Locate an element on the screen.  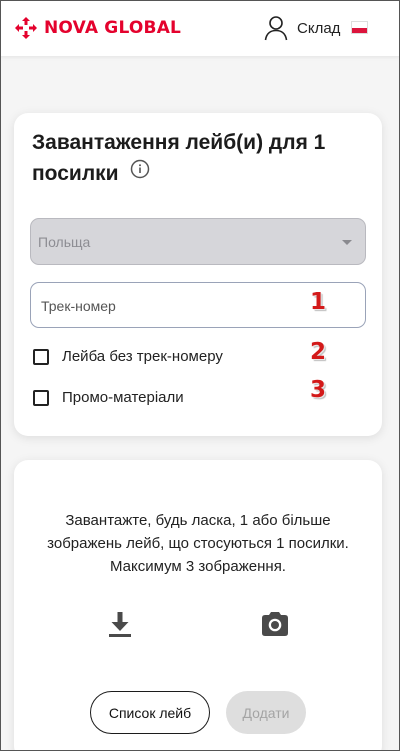
country-select: Польща is located at coordinates (198, 241).